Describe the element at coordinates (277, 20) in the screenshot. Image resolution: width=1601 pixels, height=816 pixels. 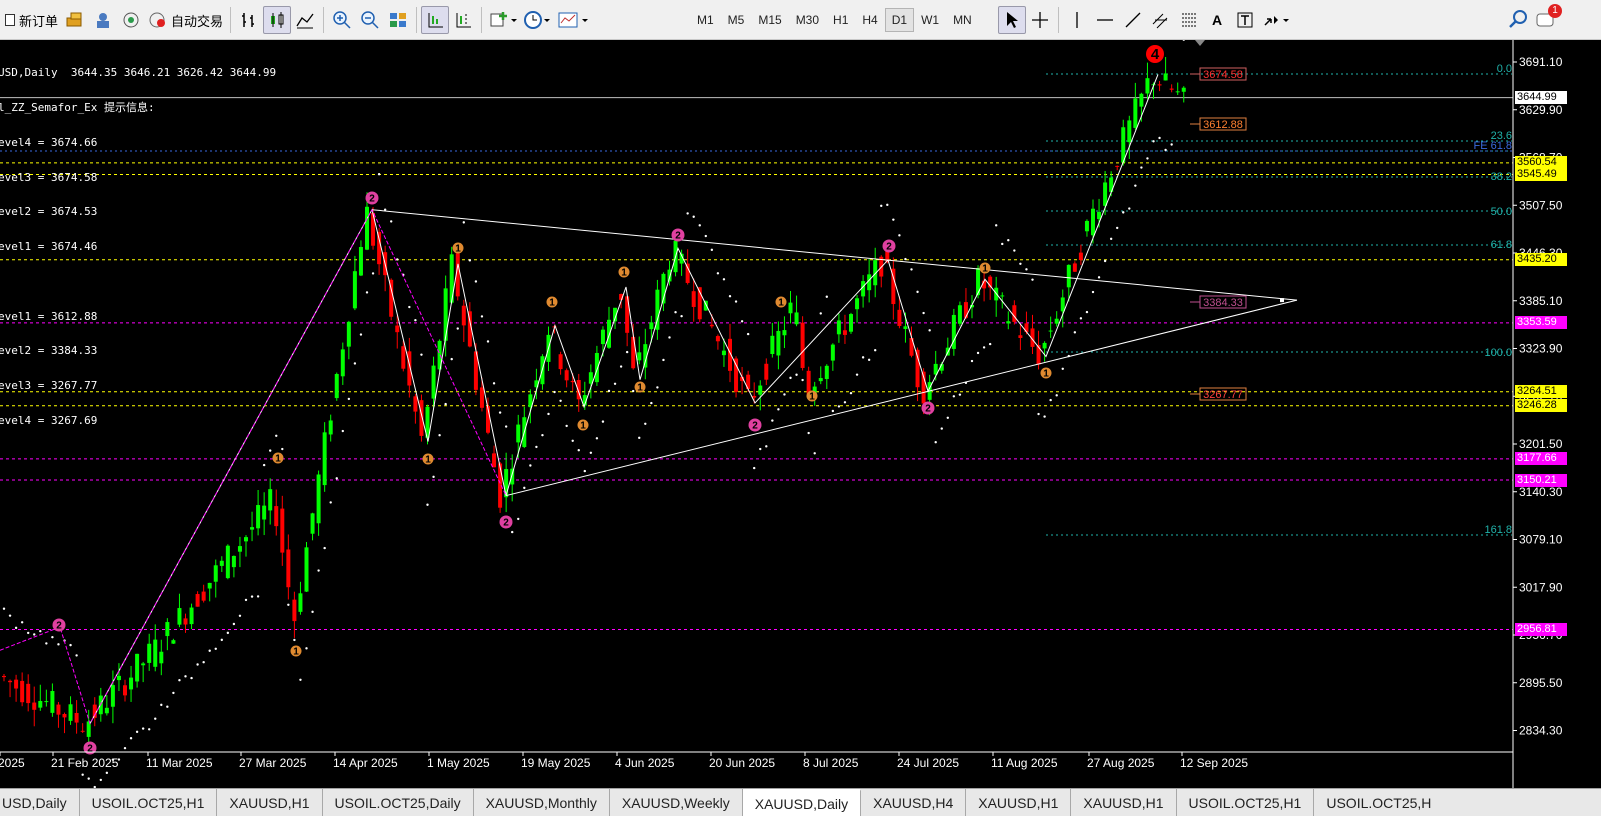
I see `candlestick-button` at that location.